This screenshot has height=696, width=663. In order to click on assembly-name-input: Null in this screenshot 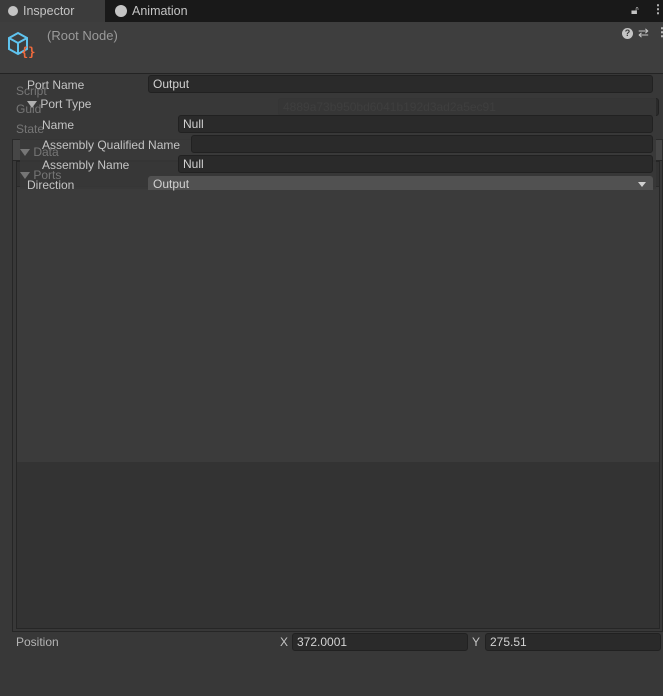, I will do `click(415, 164)`.